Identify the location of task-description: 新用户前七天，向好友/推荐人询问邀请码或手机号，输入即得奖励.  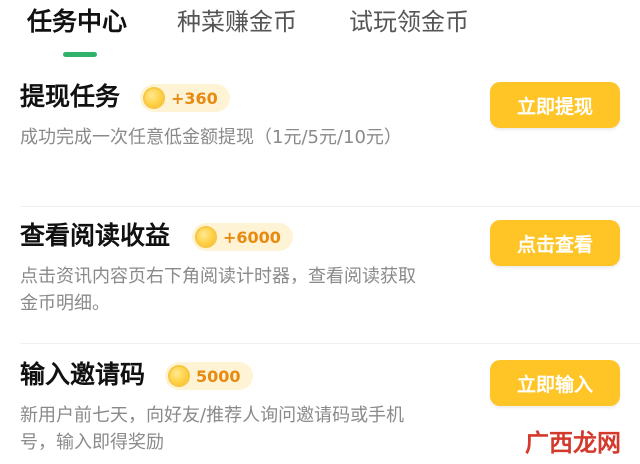
(212, 429).